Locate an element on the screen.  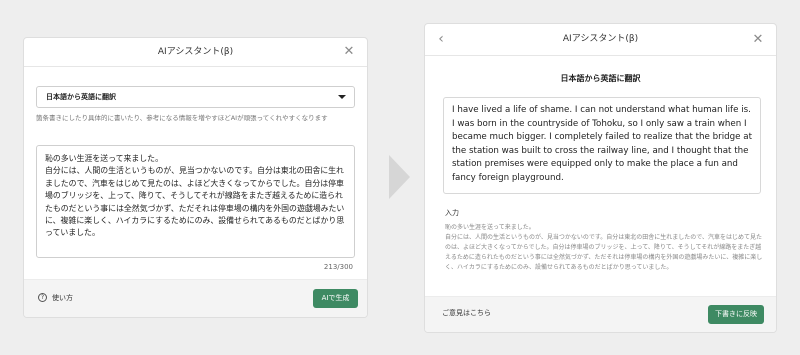
mode-select: 日本語から英語に翻訳 is located at coordinates (195, 97).